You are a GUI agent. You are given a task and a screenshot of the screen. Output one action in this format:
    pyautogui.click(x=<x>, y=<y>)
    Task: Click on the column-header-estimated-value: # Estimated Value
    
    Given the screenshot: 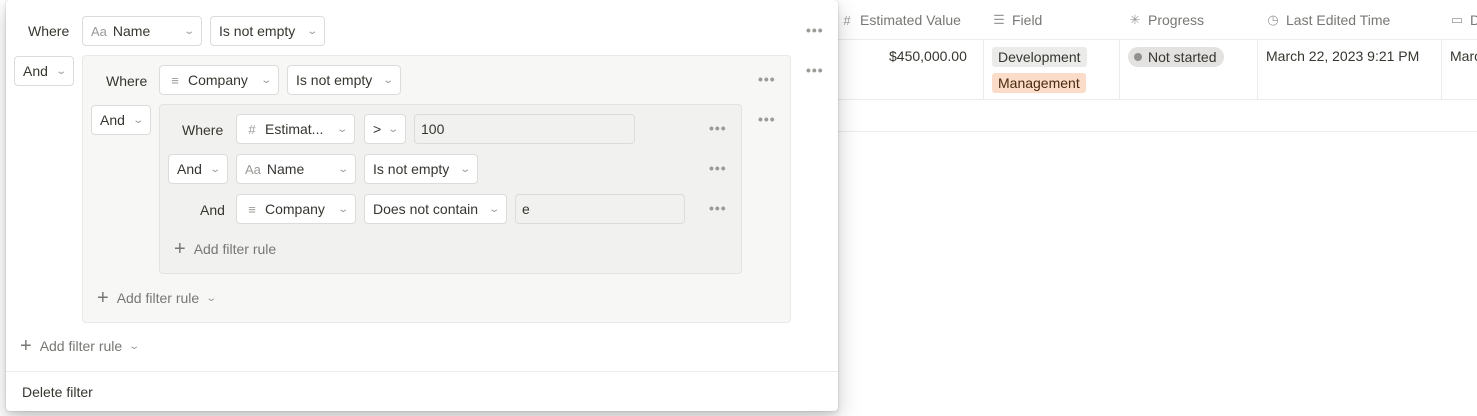 What is the action you would take?
    pyautogui.click(x=900, y=20)
    